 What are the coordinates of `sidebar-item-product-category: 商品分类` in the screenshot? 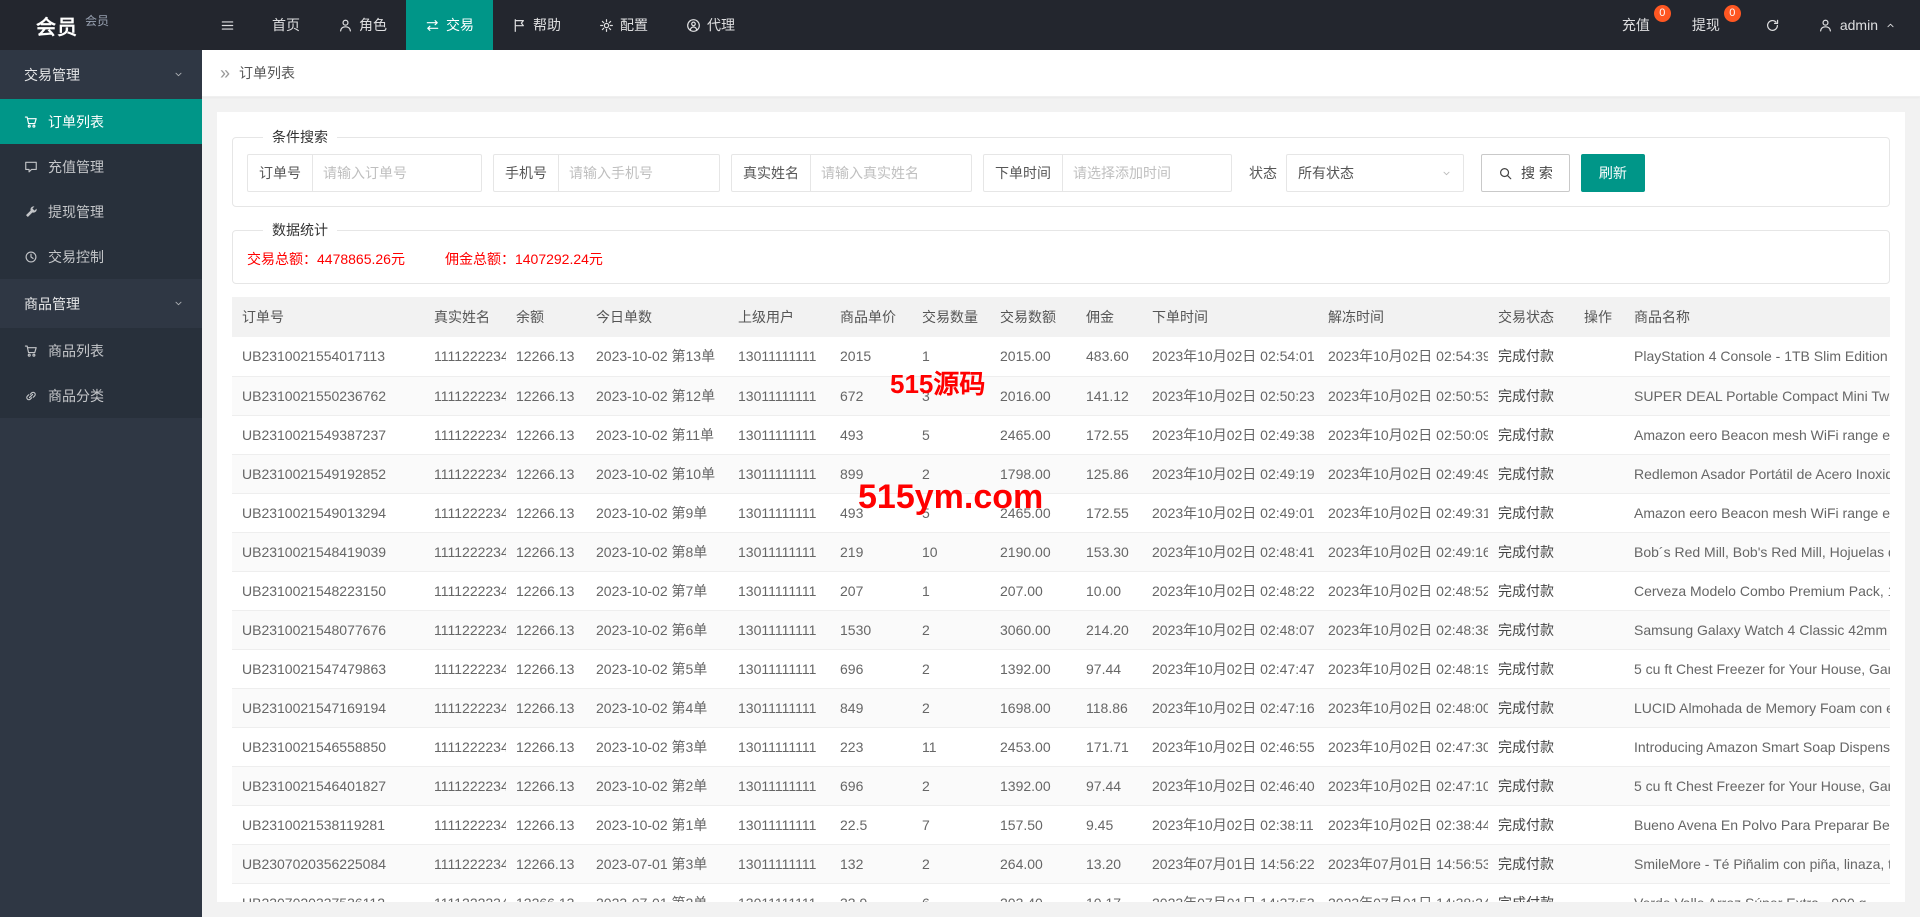 It's located at (101, 395).